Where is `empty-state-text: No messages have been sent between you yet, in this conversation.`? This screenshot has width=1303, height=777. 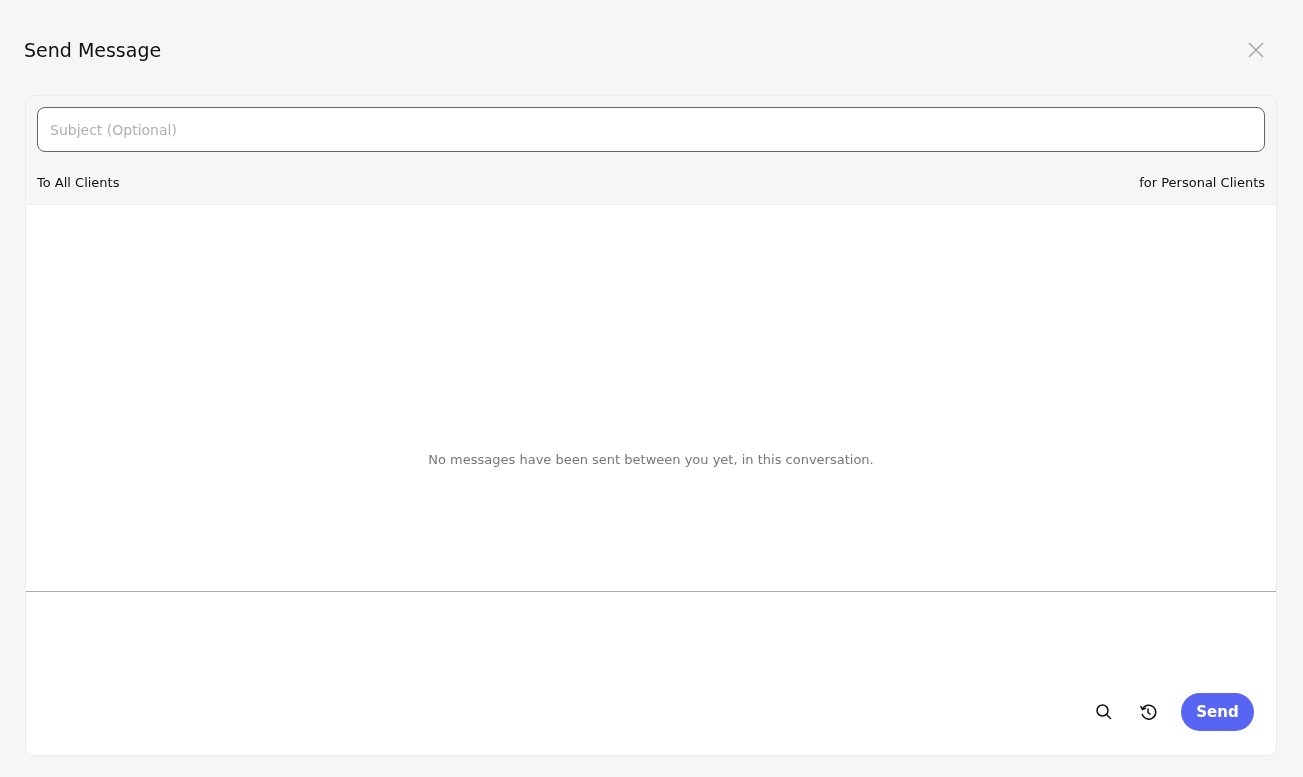 empty-state-text: No messages have been sent between you yet, in this conversation. is located at coordinates (651, 458).